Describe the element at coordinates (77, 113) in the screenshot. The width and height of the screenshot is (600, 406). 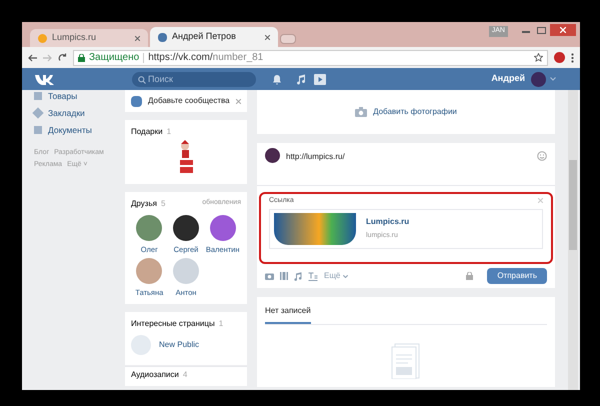
I see `nav-item: Закладки` at that location.